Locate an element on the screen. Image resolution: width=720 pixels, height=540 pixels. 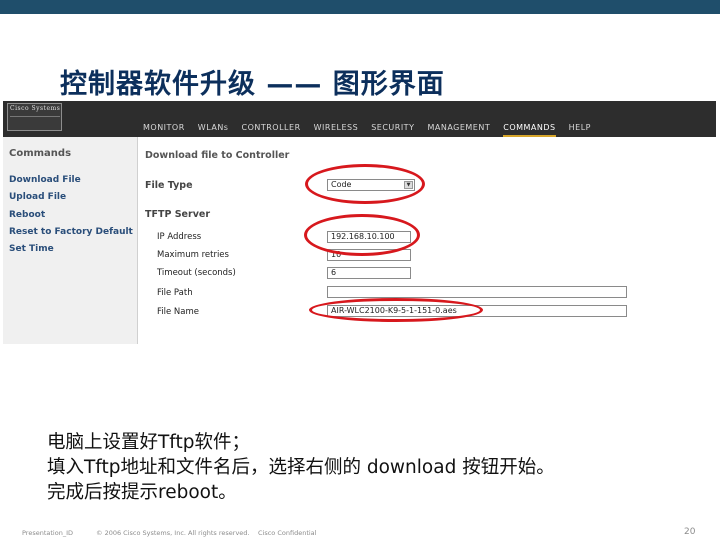
footer-presentation-id: Presentation_ID is located at coordinates (47, 533).